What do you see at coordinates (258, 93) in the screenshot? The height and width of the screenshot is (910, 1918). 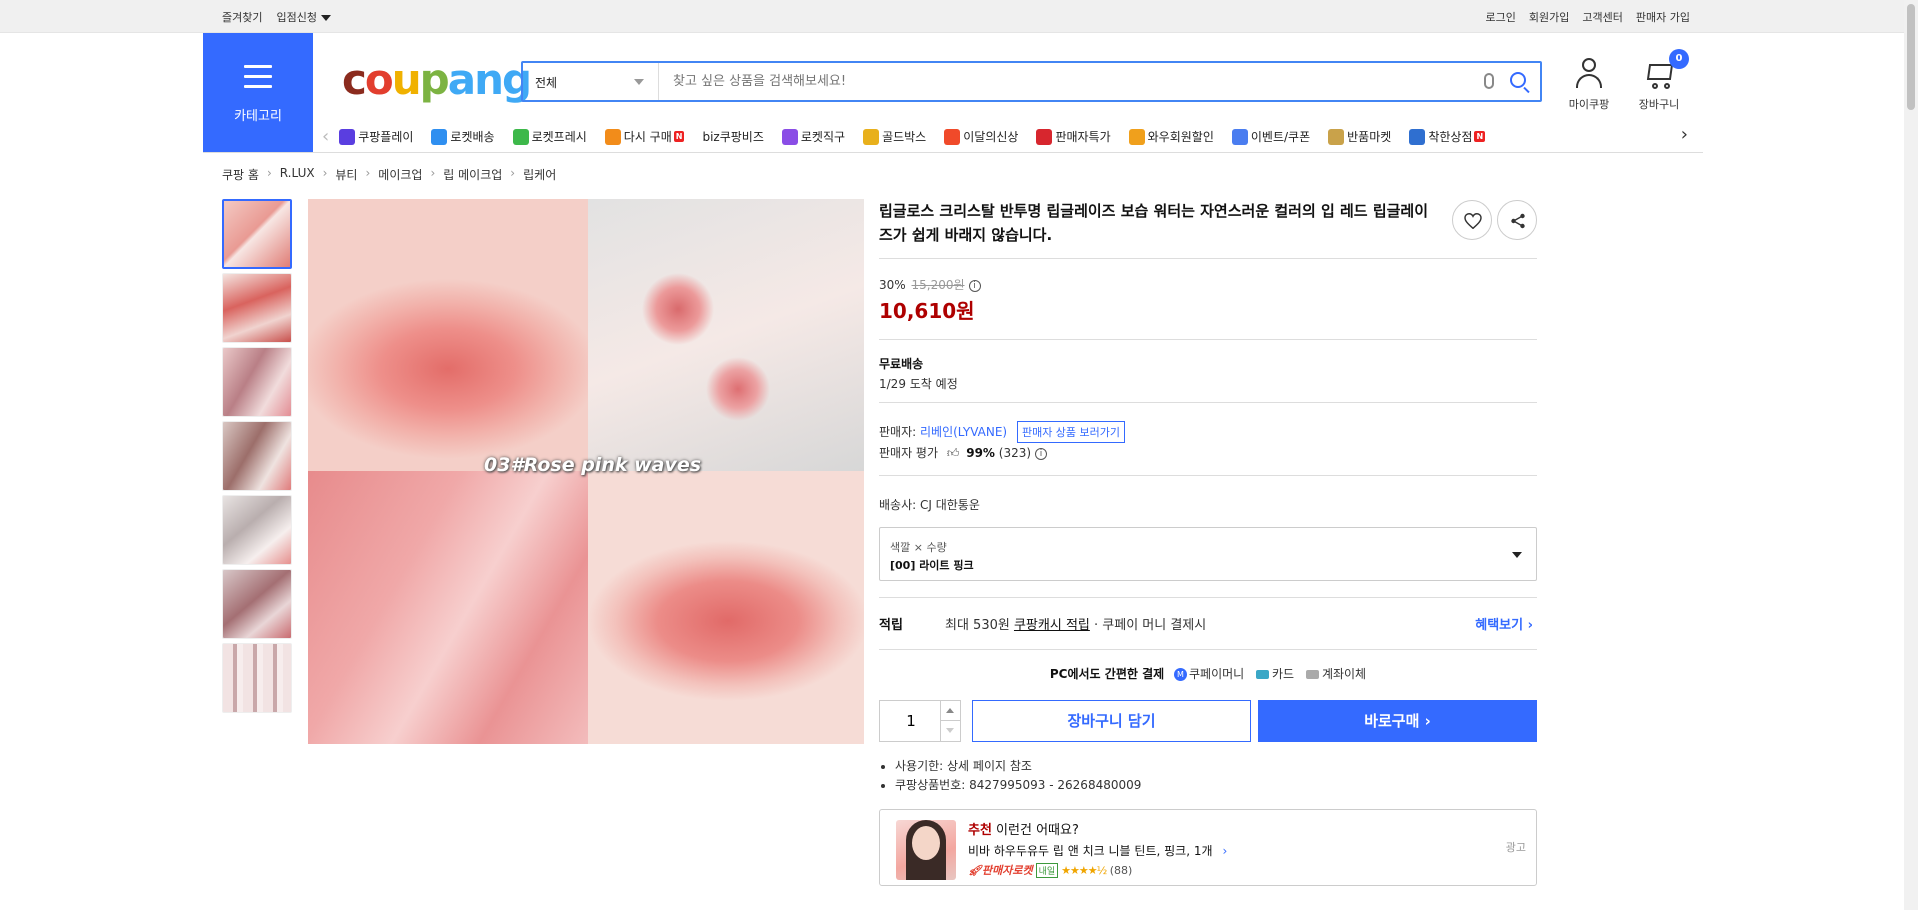 I see `category-menu-button: 카테고리` at bounding box center [258, 93].